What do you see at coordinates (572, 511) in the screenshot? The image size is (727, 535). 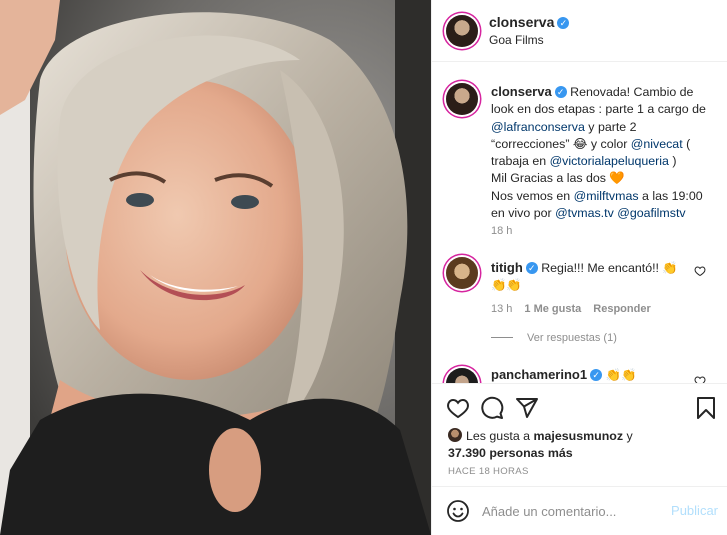 I see `comment-input` at bounding box center [572, 511].